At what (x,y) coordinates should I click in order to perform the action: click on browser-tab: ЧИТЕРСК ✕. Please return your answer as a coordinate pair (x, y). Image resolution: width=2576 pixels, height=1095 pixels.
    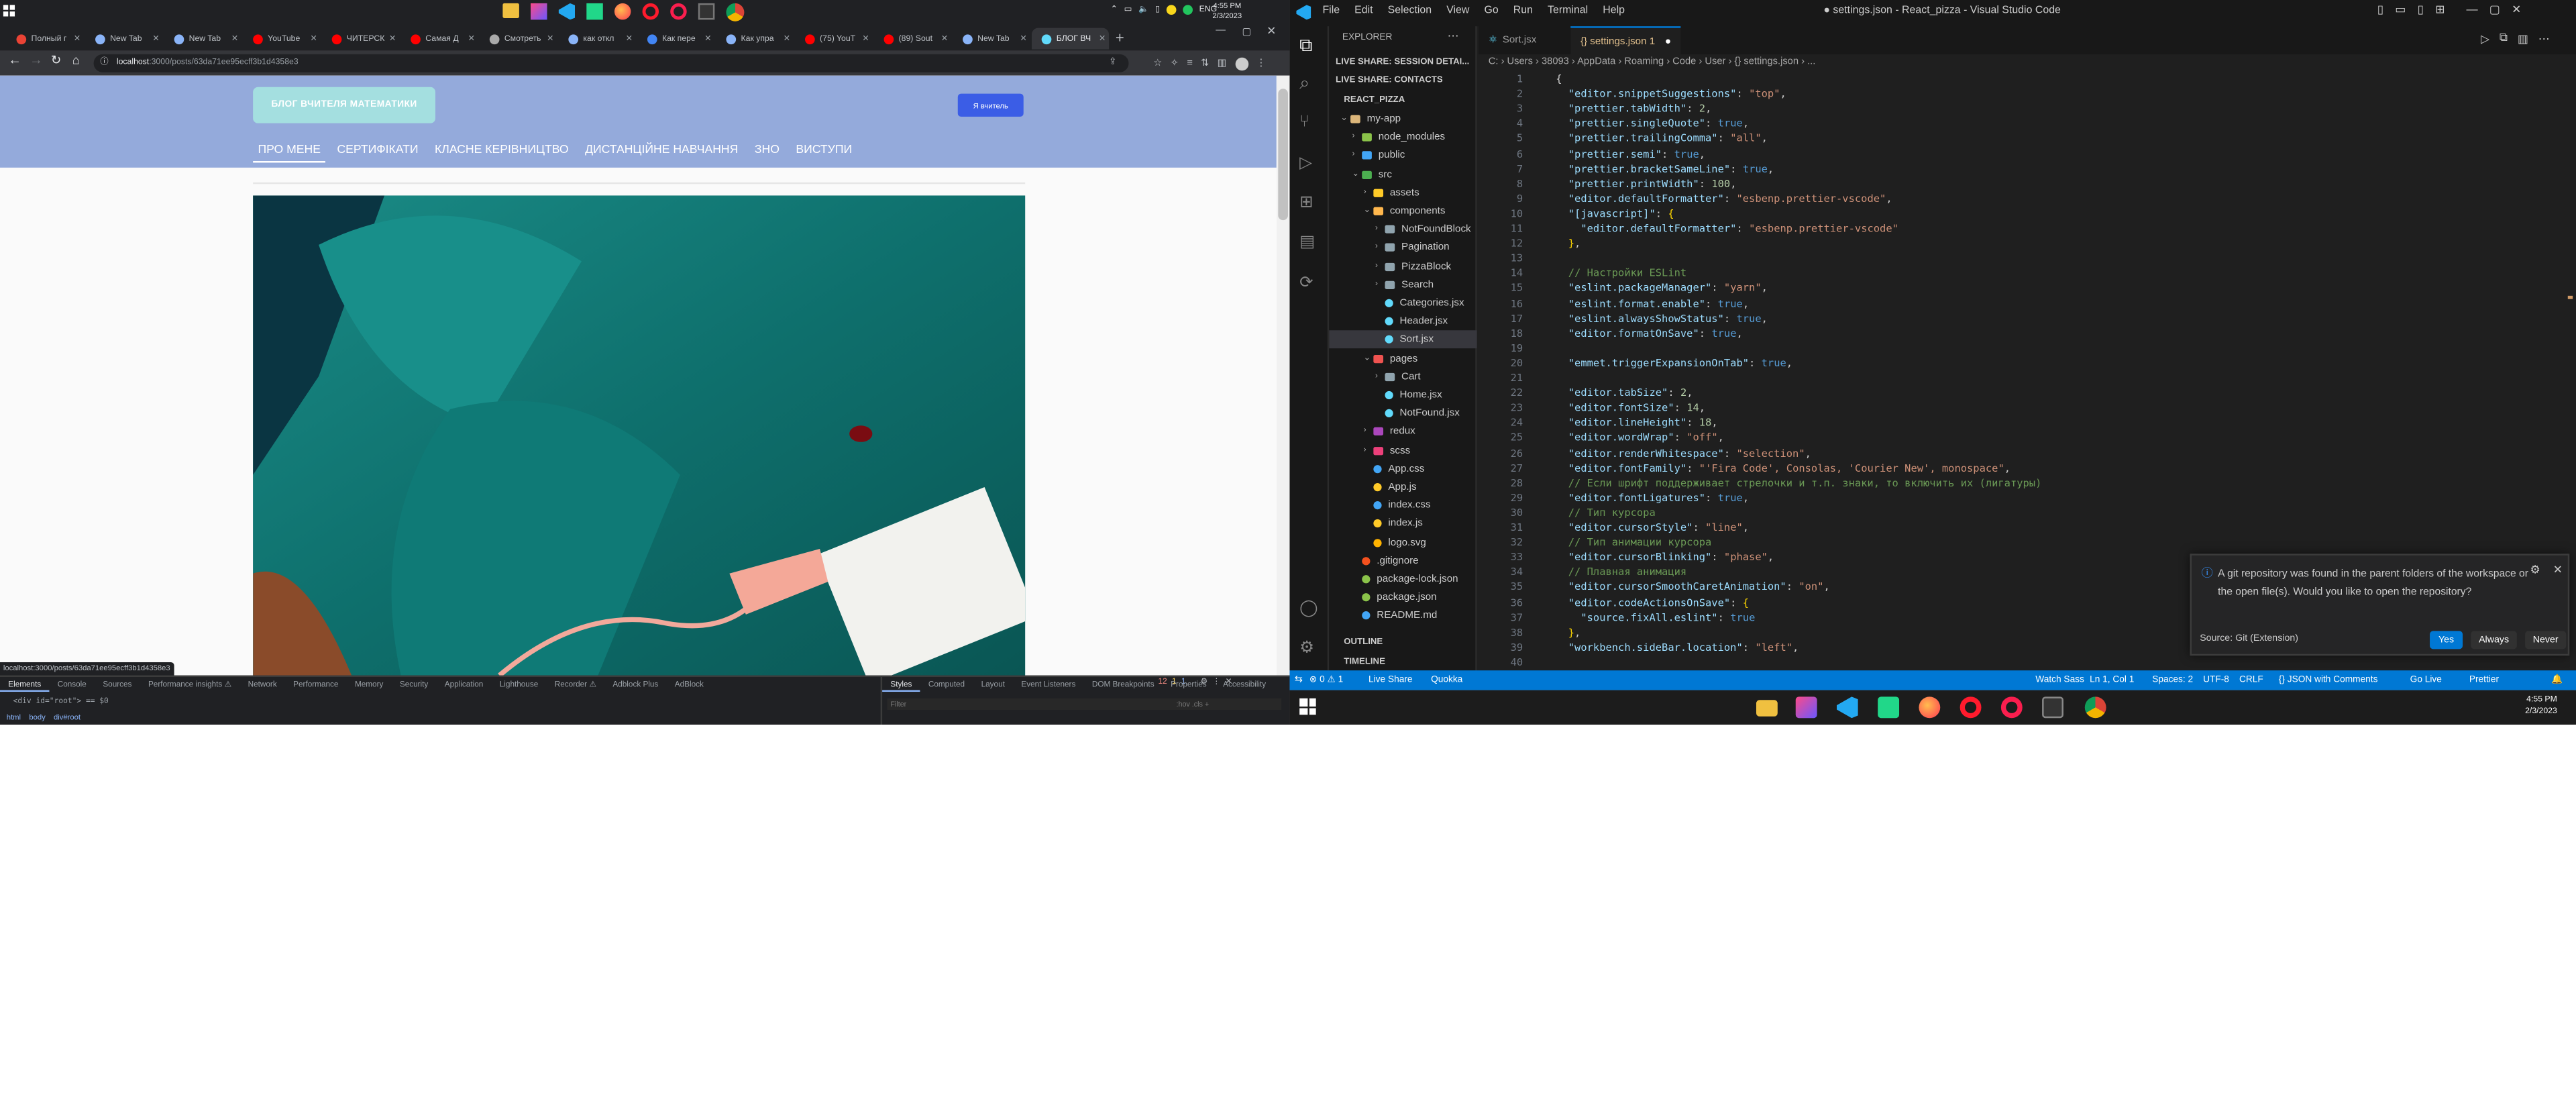
    Looking at the image, I should click on (360, 39).